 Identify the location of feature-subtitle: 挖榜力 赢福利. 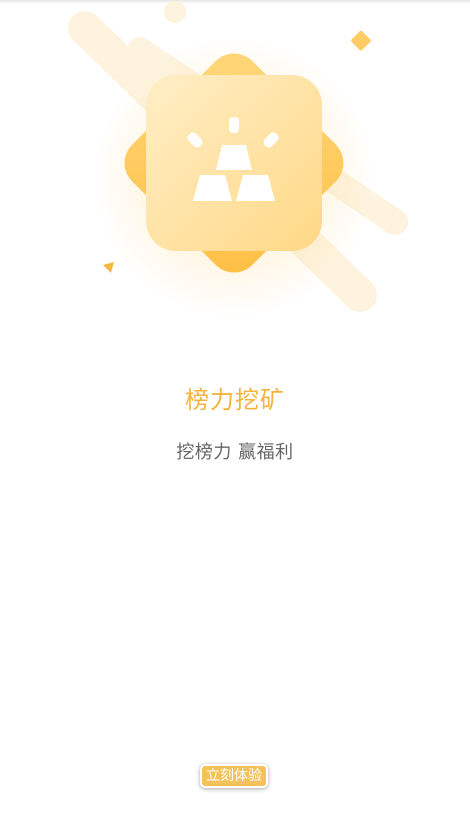
(235, 452).